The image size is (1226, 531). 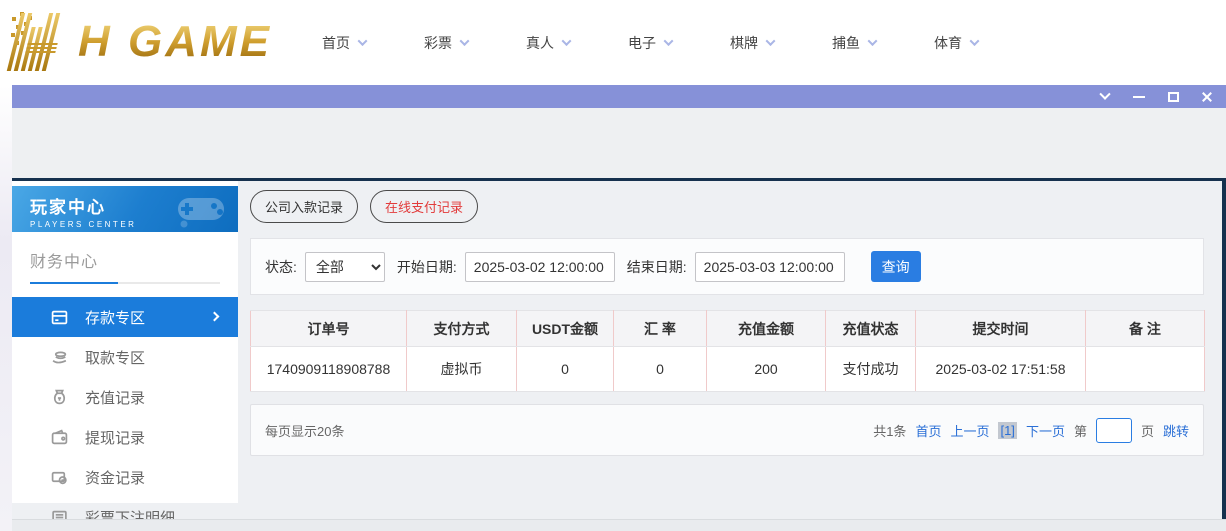 What do you see at coordinates (1207, 97) in the screenshot?
I see `close-icon` at bounding box center [1207, 97].